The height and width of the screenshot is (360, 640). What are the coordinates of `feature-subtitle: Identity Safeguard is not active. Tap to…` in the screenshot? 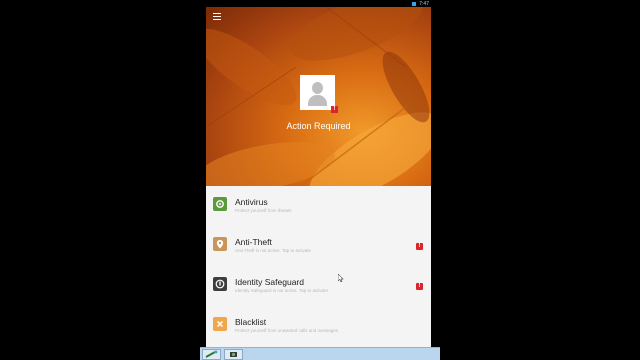 It's located at (281, 290).